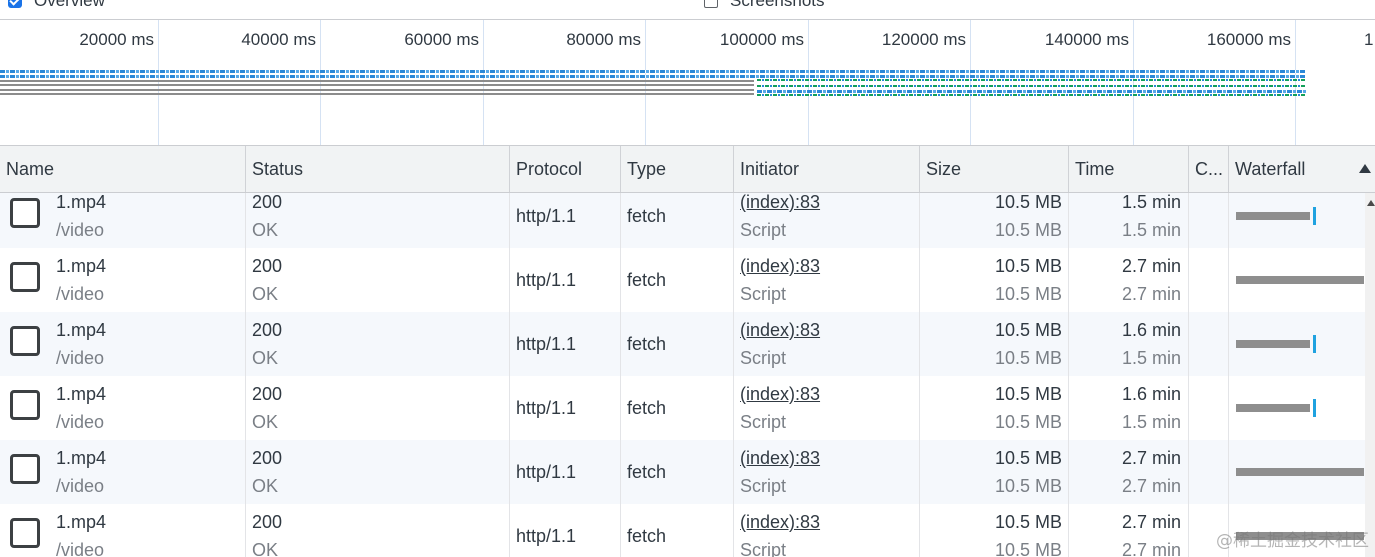 The width and height of the screenshot is (1375, 557). I want to click on column-header-protocol: Protocol, so click(565, 169).